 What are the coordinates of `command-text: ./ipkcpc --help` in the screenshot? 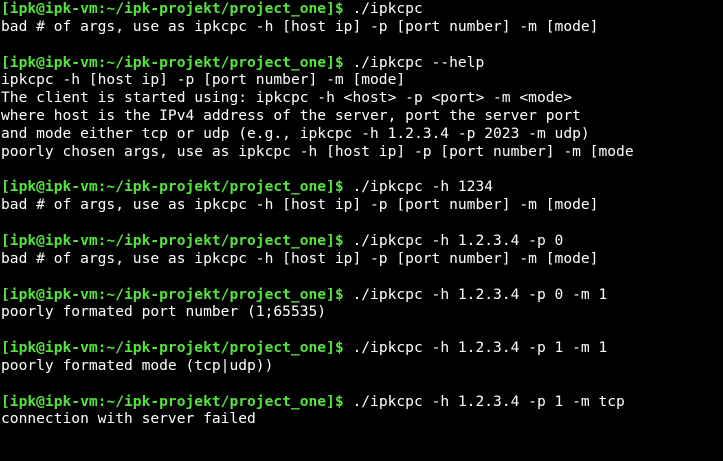 It's located at (414, 62).